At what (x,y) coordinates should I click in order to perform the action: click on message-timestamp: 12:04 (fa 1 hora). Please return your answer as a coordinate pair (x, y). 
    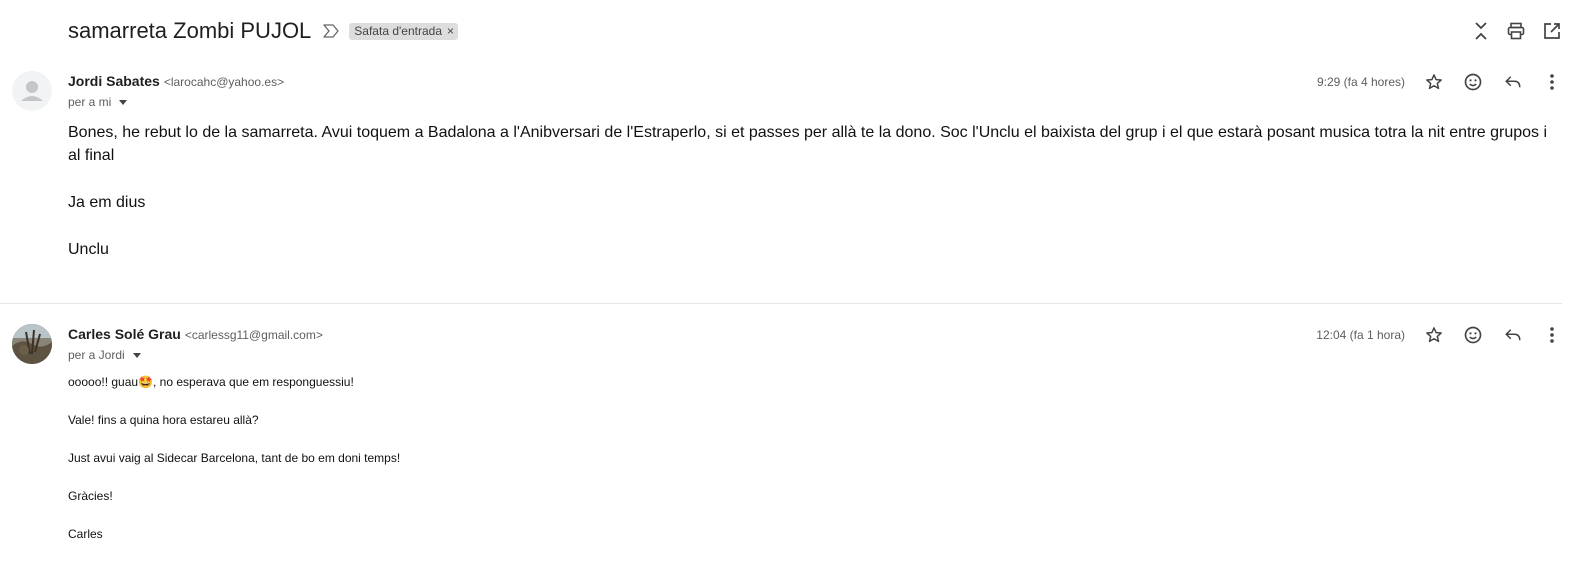
    Looking at the image, I should click on (1360, 335).